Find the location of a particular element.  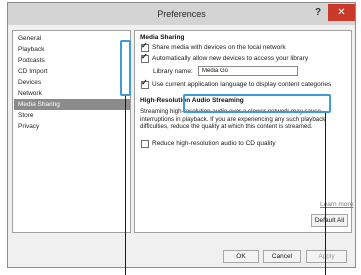

sidebar-item-playback: Playback is located at coordinates (72, 49).